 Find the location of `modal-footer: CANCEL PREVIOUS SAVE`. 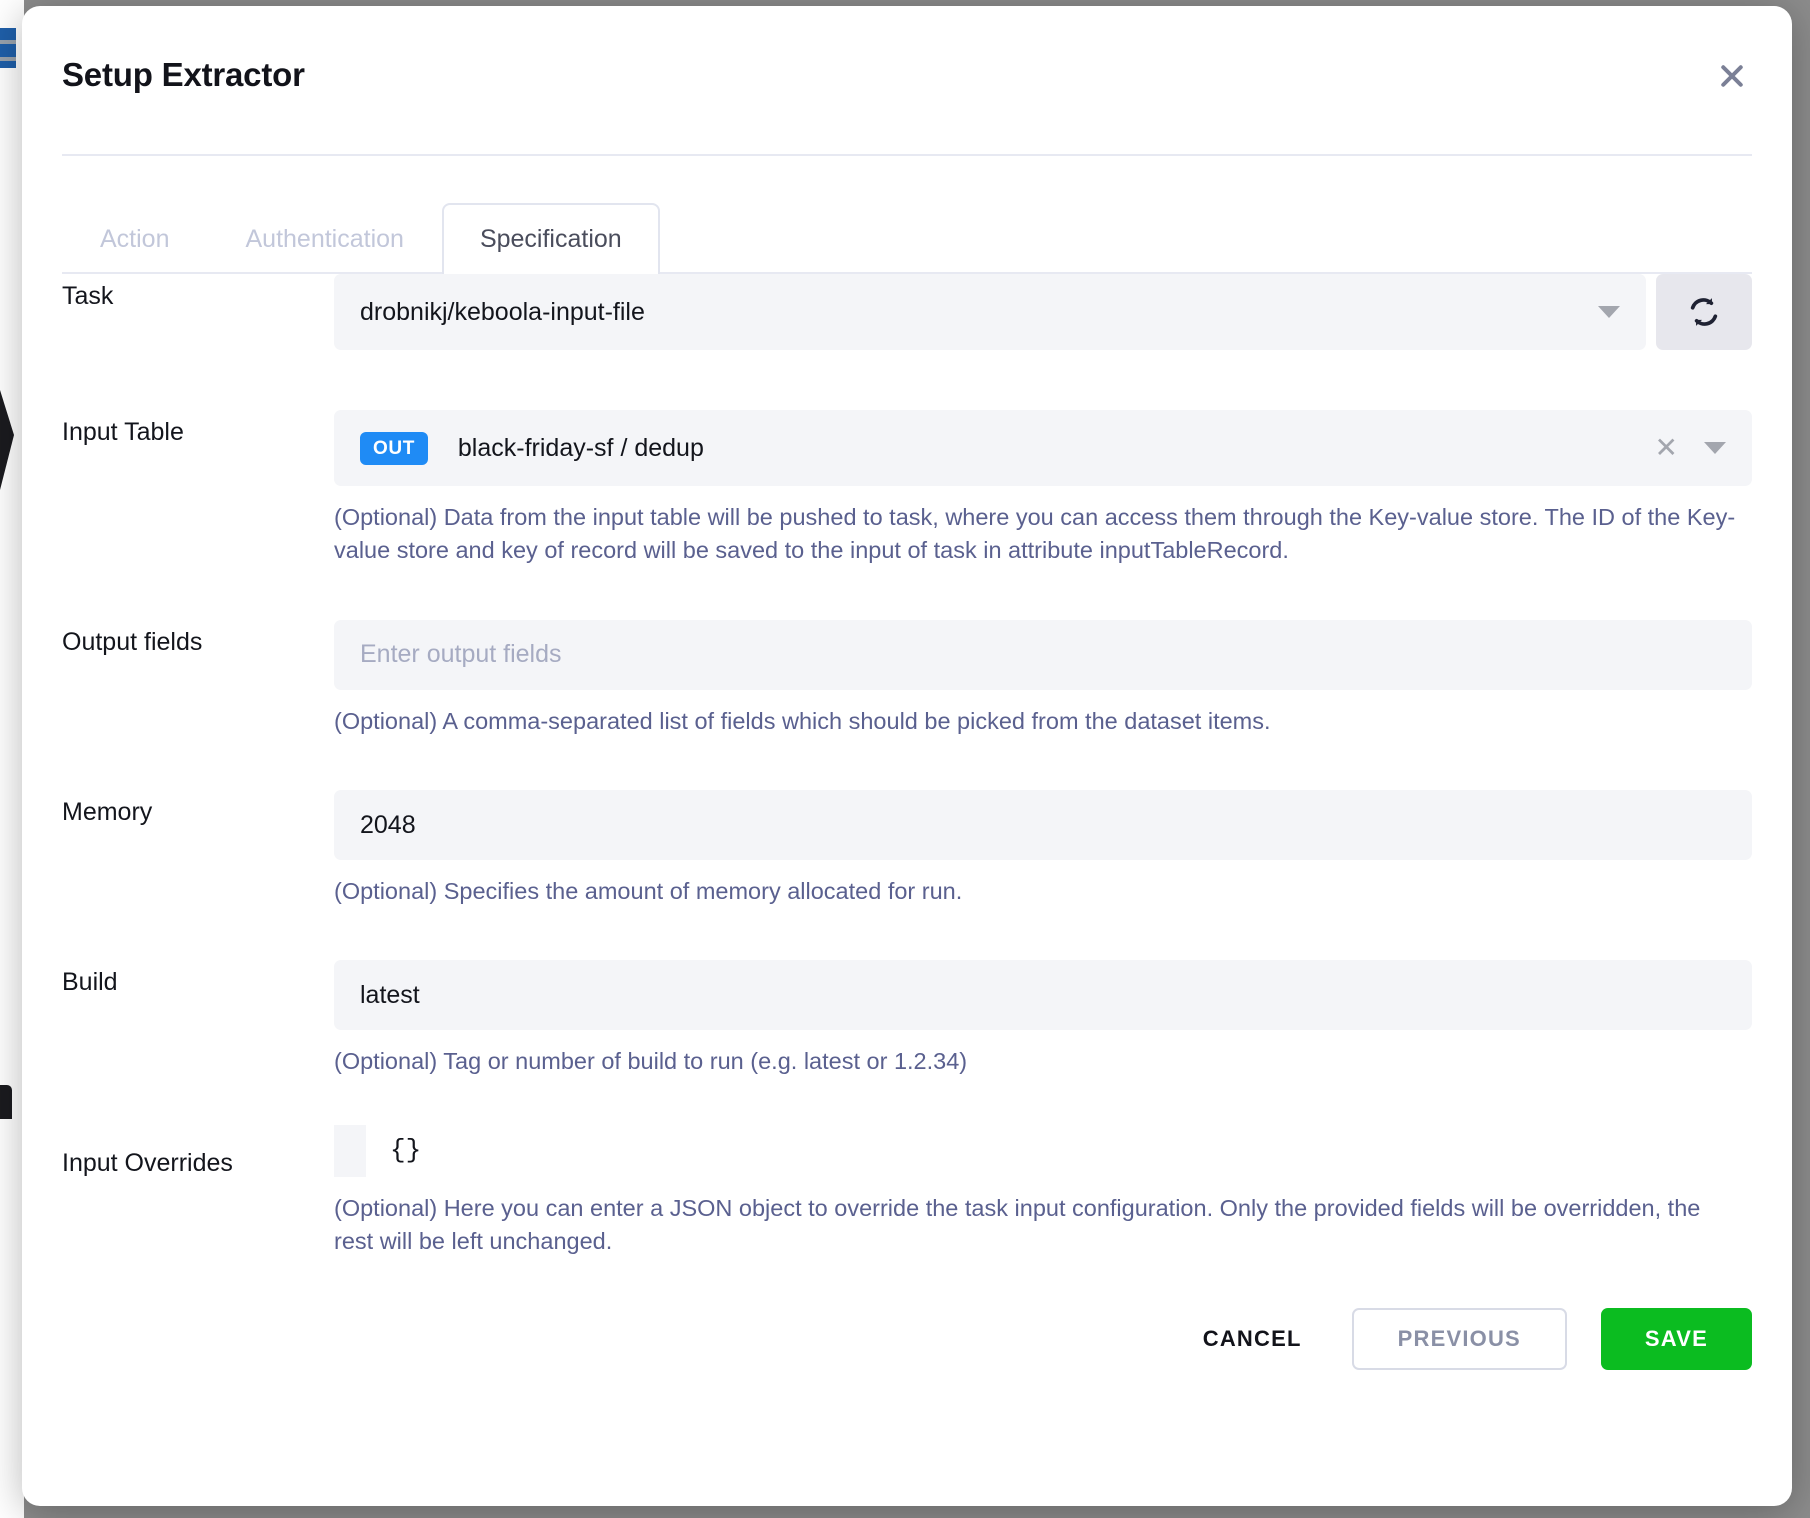

modal-footer: CANCEL PREVIOUS SAVE is located at coordinates (907, 1391).